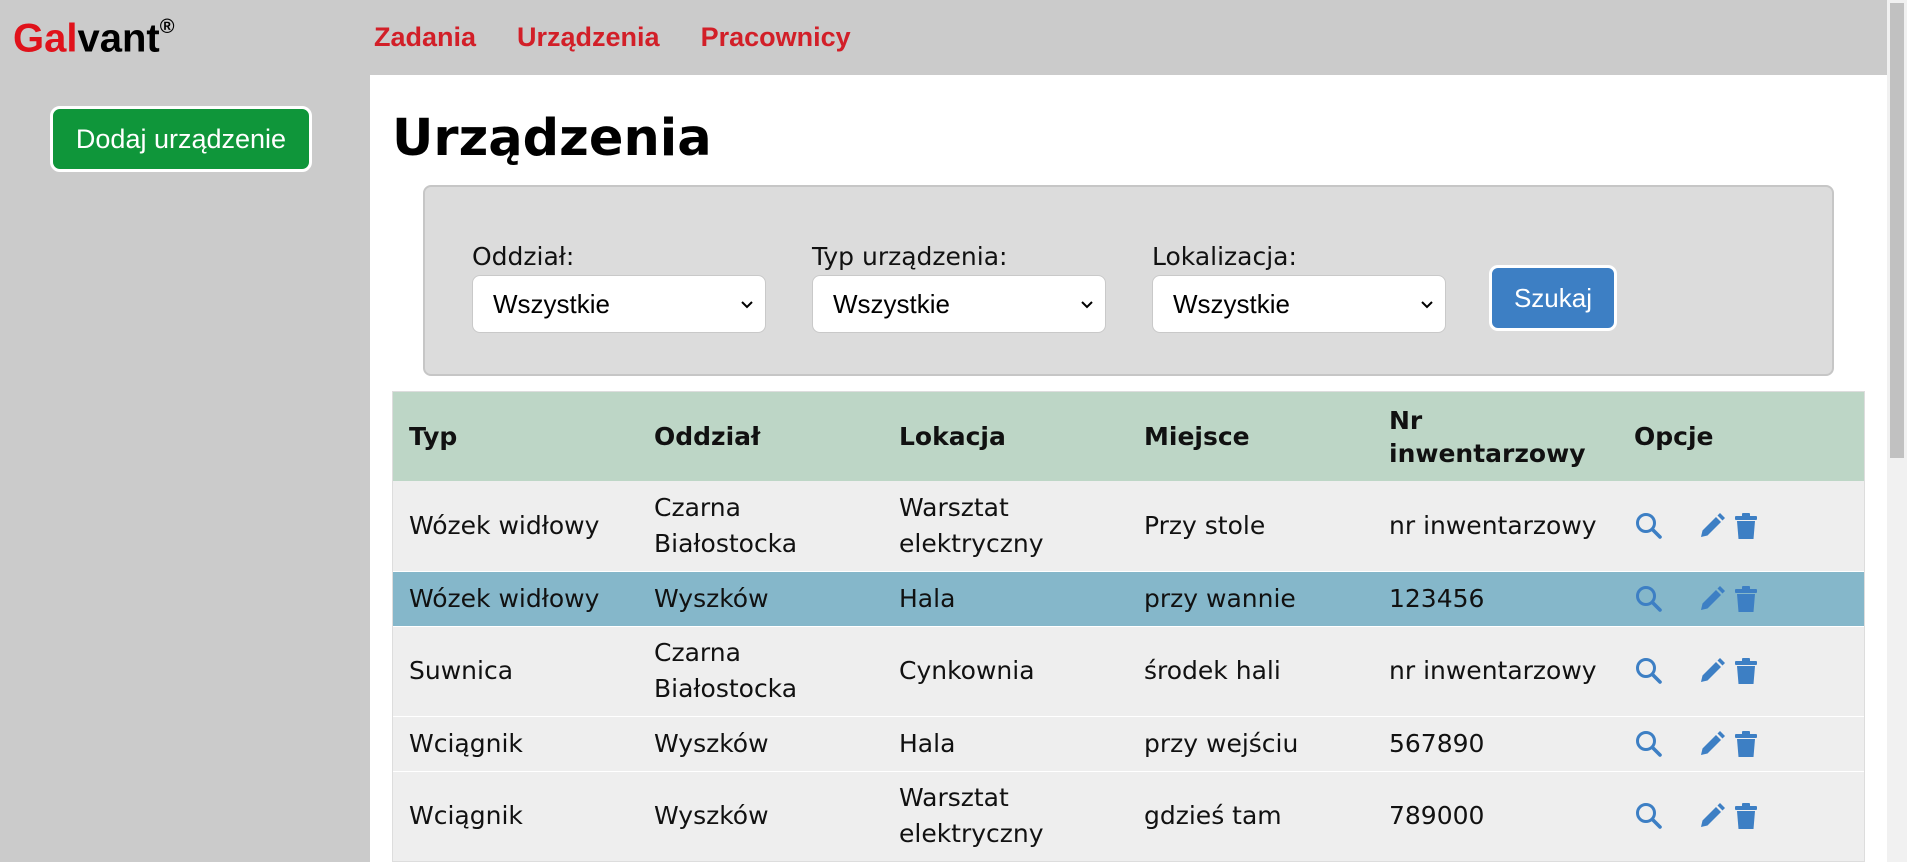 This screenshot has height=862, width=1907. Describe the element at coordinates (45, 38) in the screenshot. I see `brand-logo-part1: Gal` at that location.